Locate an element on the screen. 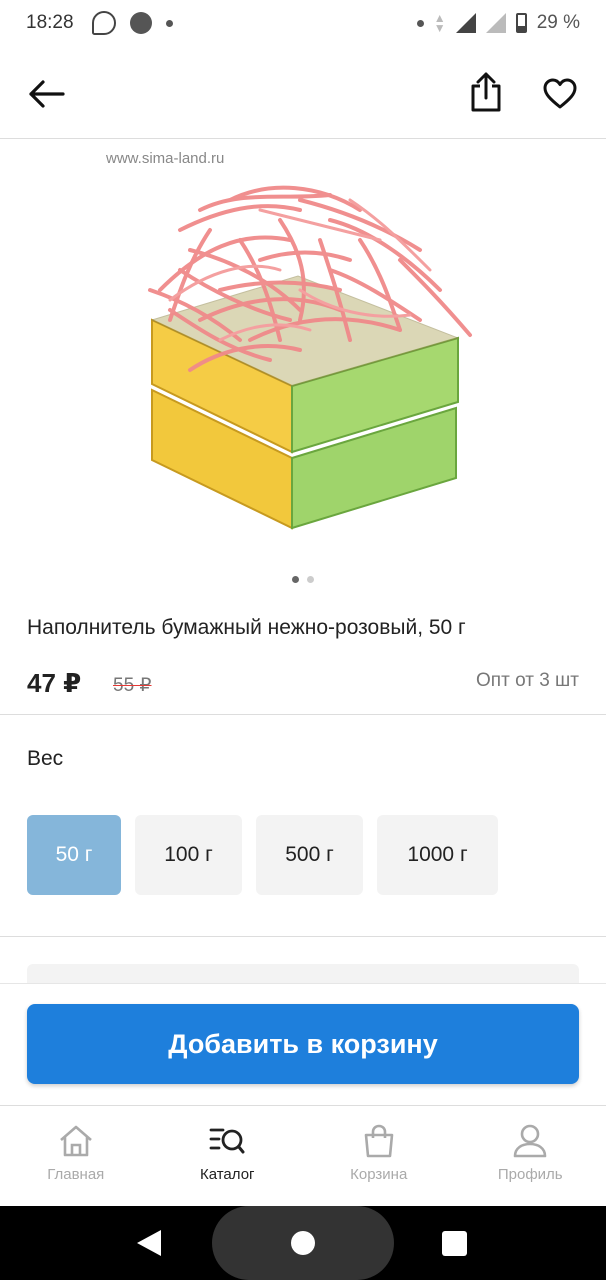  home-icon is located at coordinates (75, 1141).